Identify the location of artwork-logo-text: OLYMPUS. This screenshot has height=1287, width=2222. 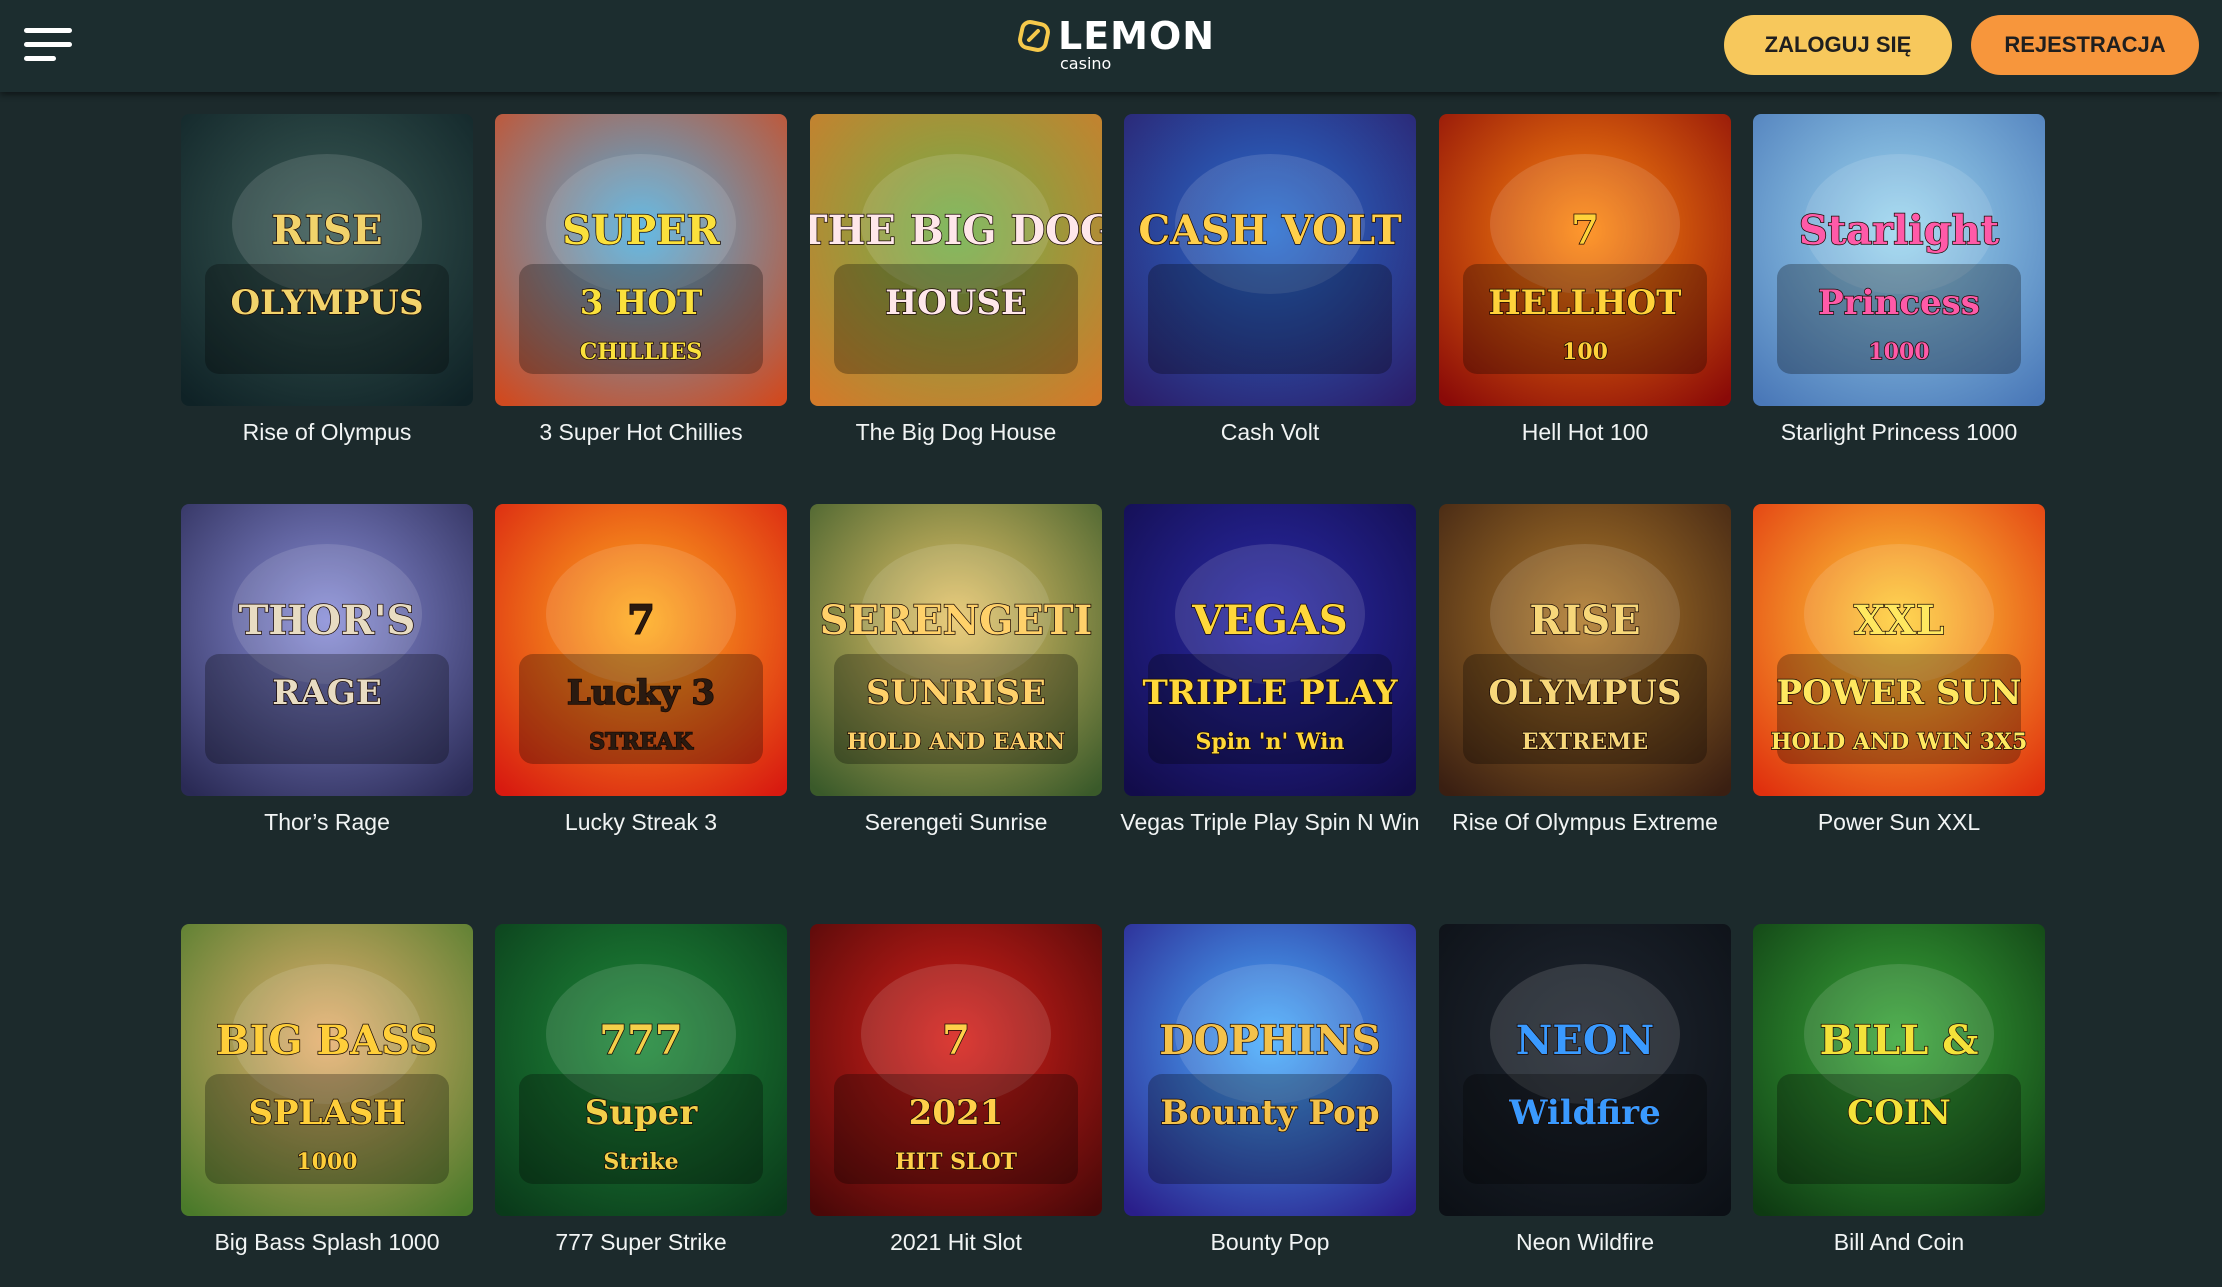
(1584, 693).